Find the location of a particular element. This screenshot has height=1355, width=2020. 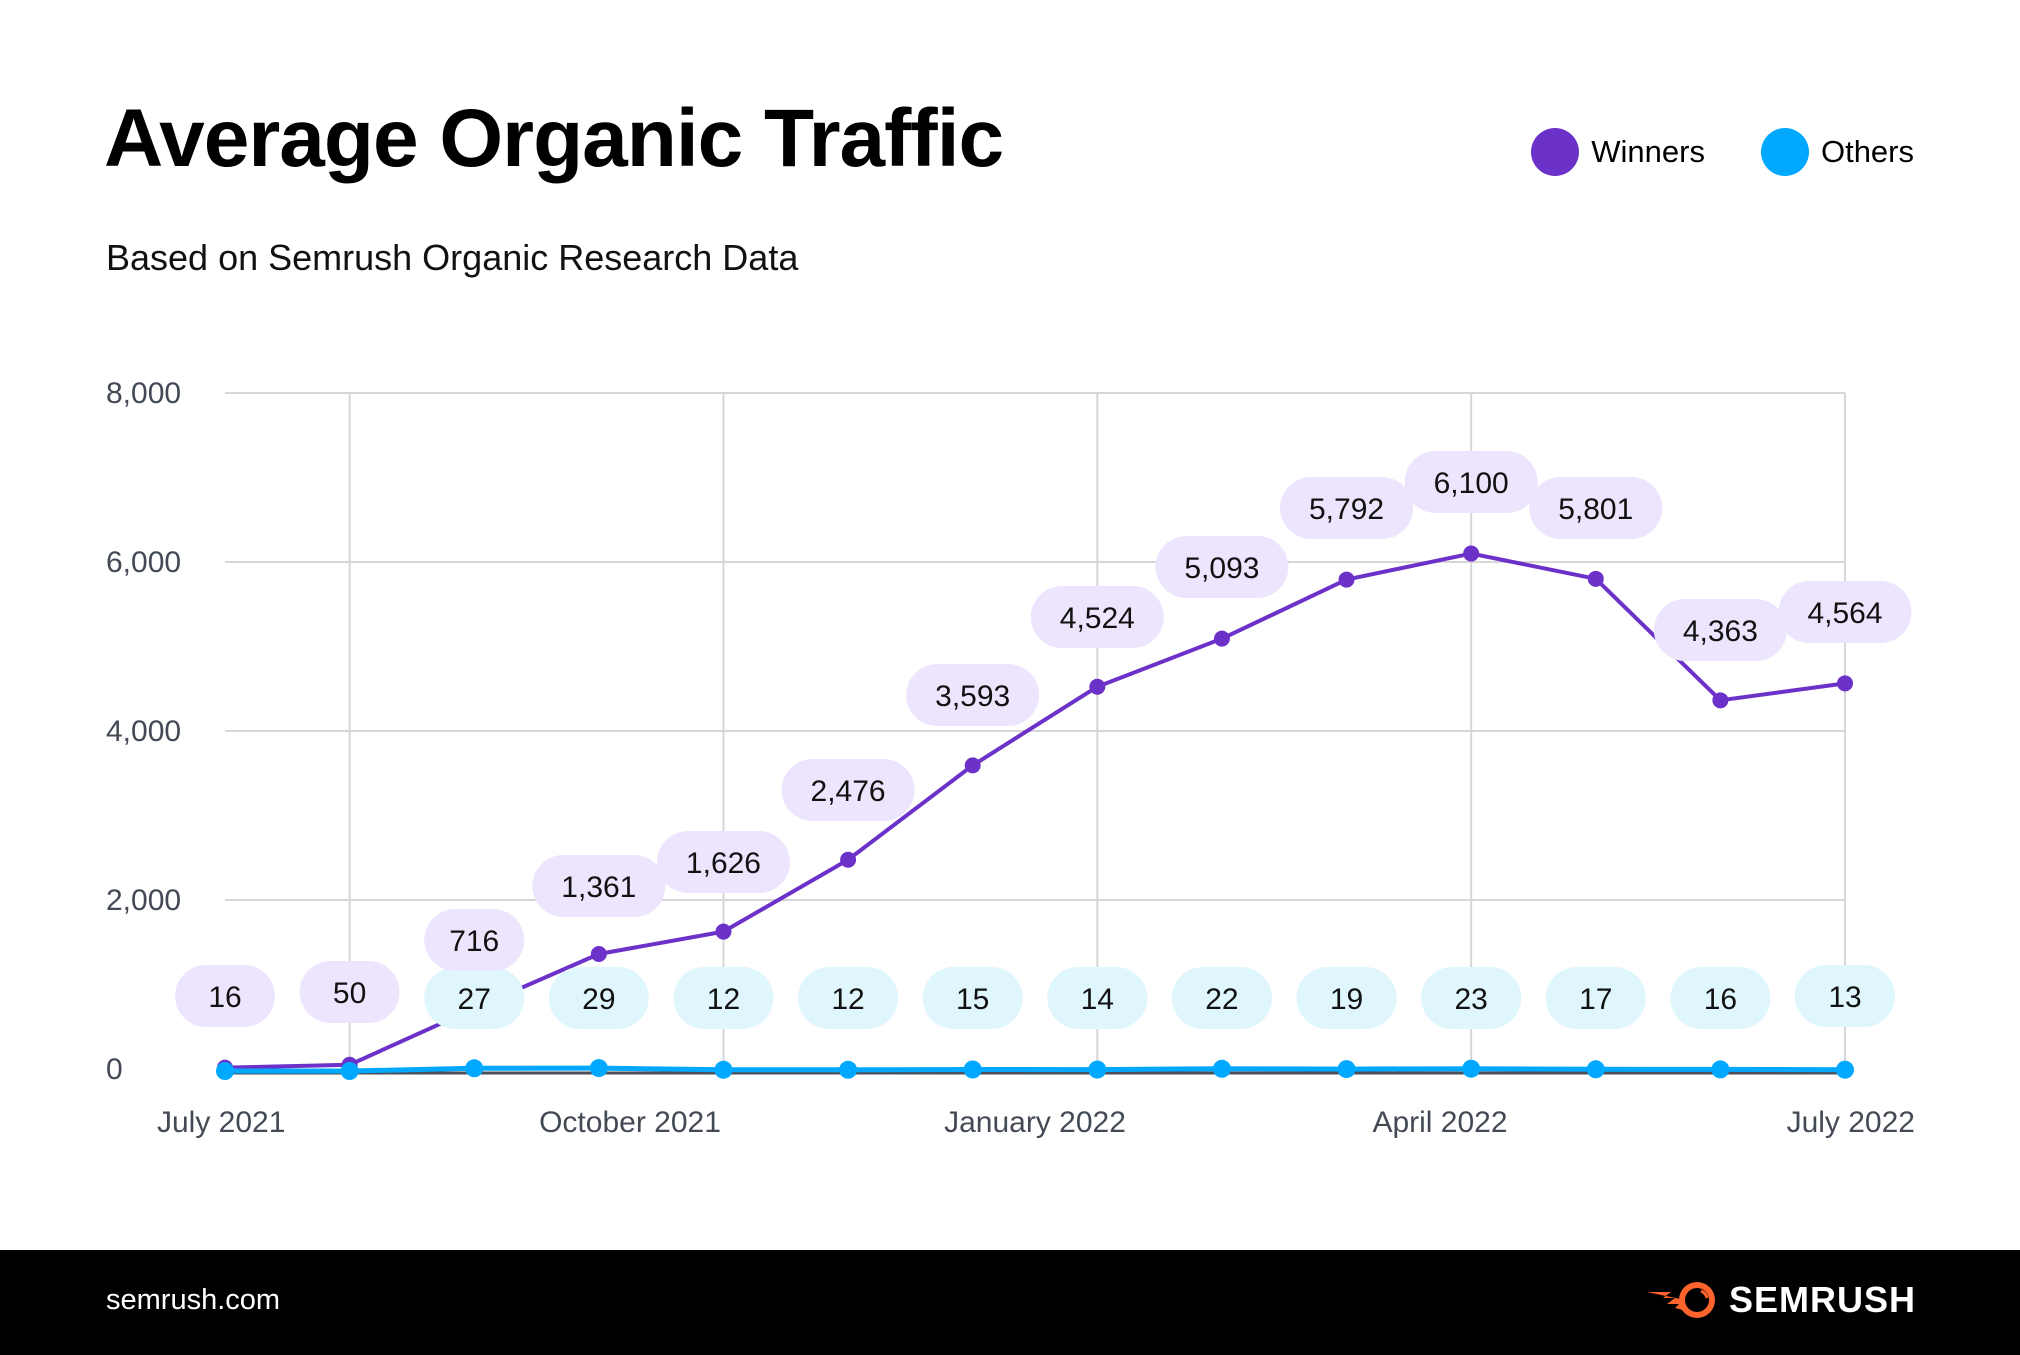

data-label: 15 is located at coordinates (972, 999).